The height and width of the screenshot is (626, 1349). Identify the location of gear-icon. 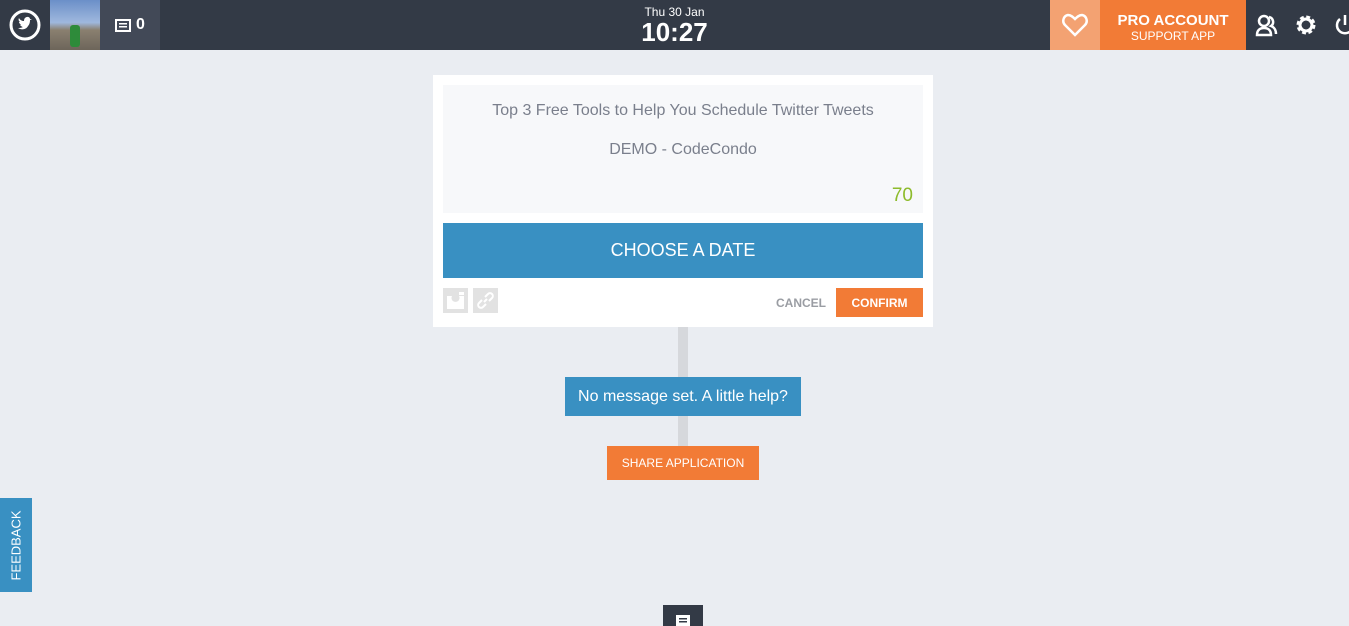
(1306, 25).